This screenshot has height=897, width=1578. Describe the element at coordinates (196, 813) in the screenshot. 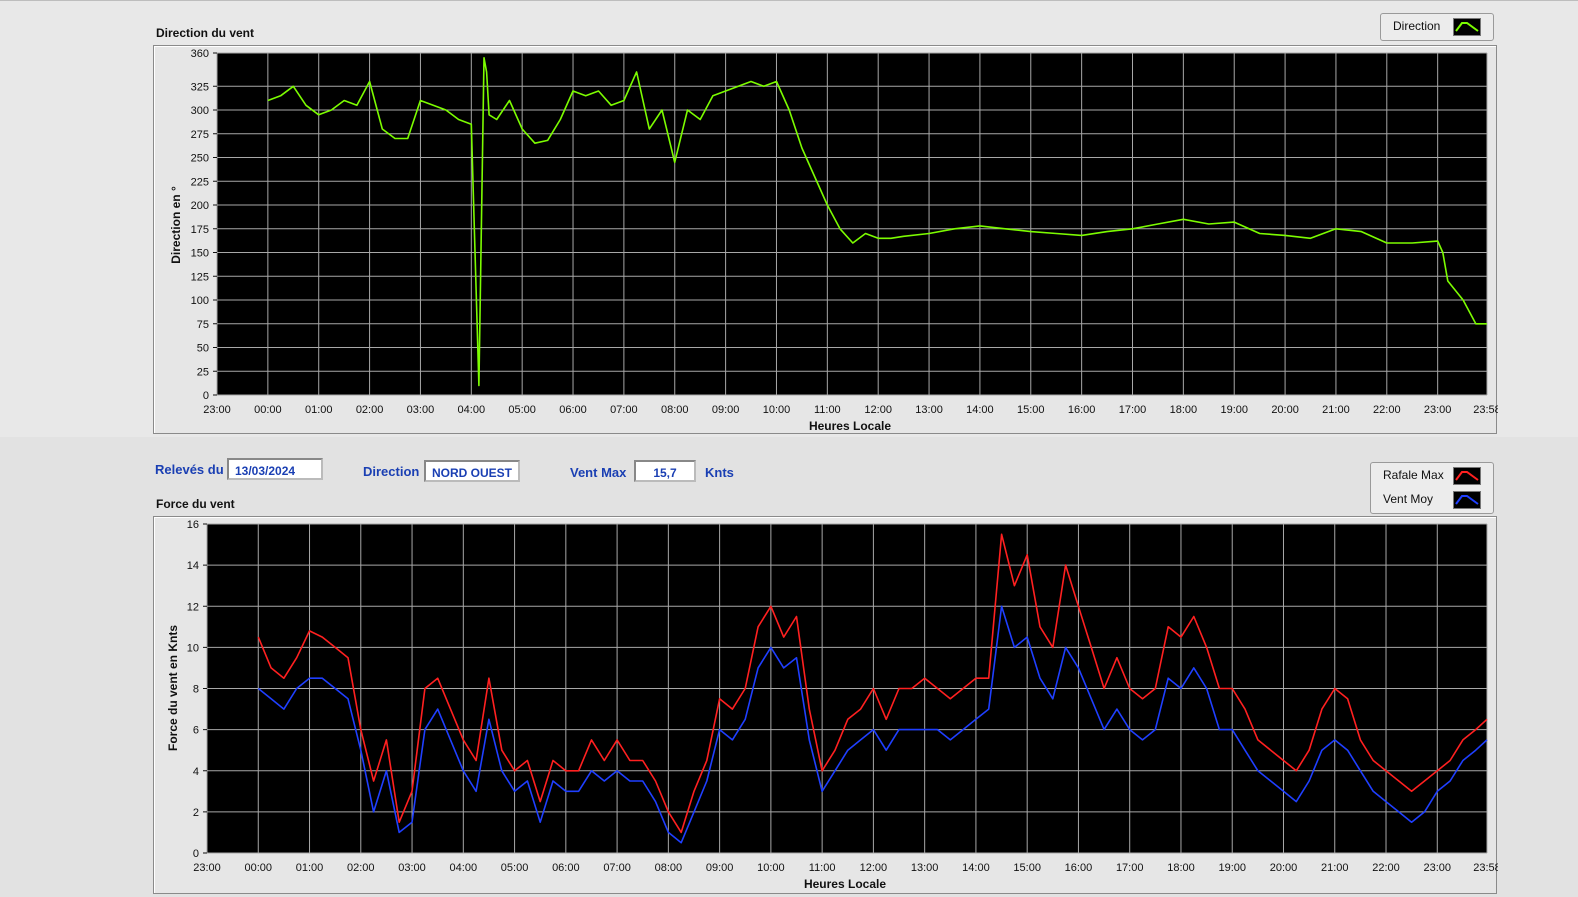

I see `y-tick-label: 2` at that location.